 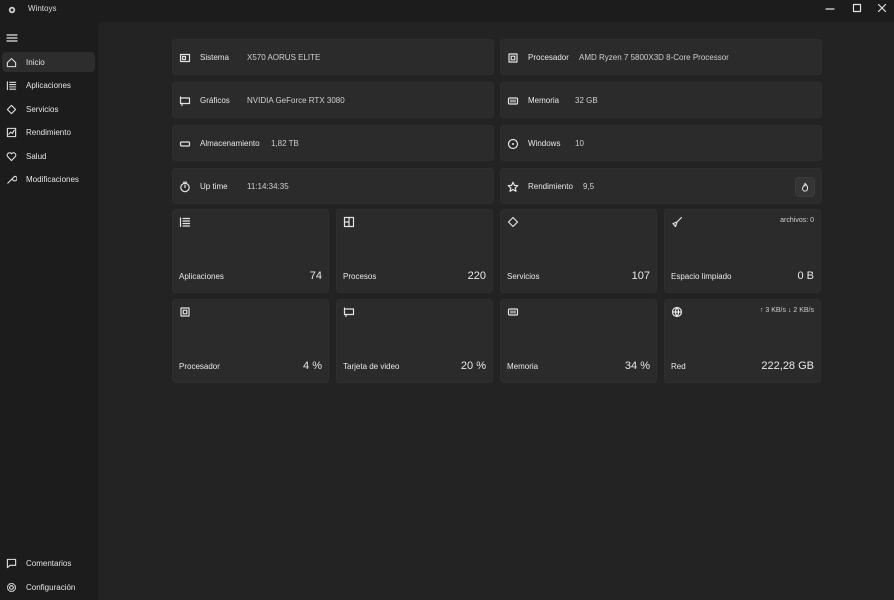 I want to click on sidebar-item-label: Rendimiento, so click(x=48, y=132).